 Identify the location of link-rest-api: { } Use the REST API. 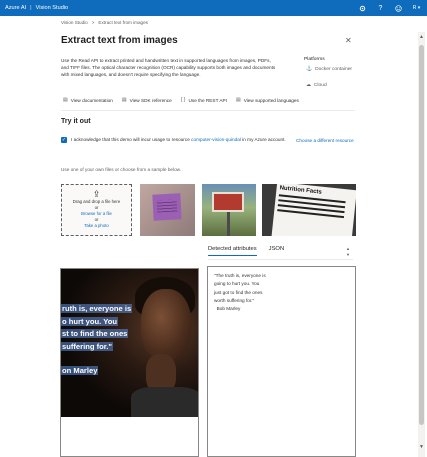
(204, 100).